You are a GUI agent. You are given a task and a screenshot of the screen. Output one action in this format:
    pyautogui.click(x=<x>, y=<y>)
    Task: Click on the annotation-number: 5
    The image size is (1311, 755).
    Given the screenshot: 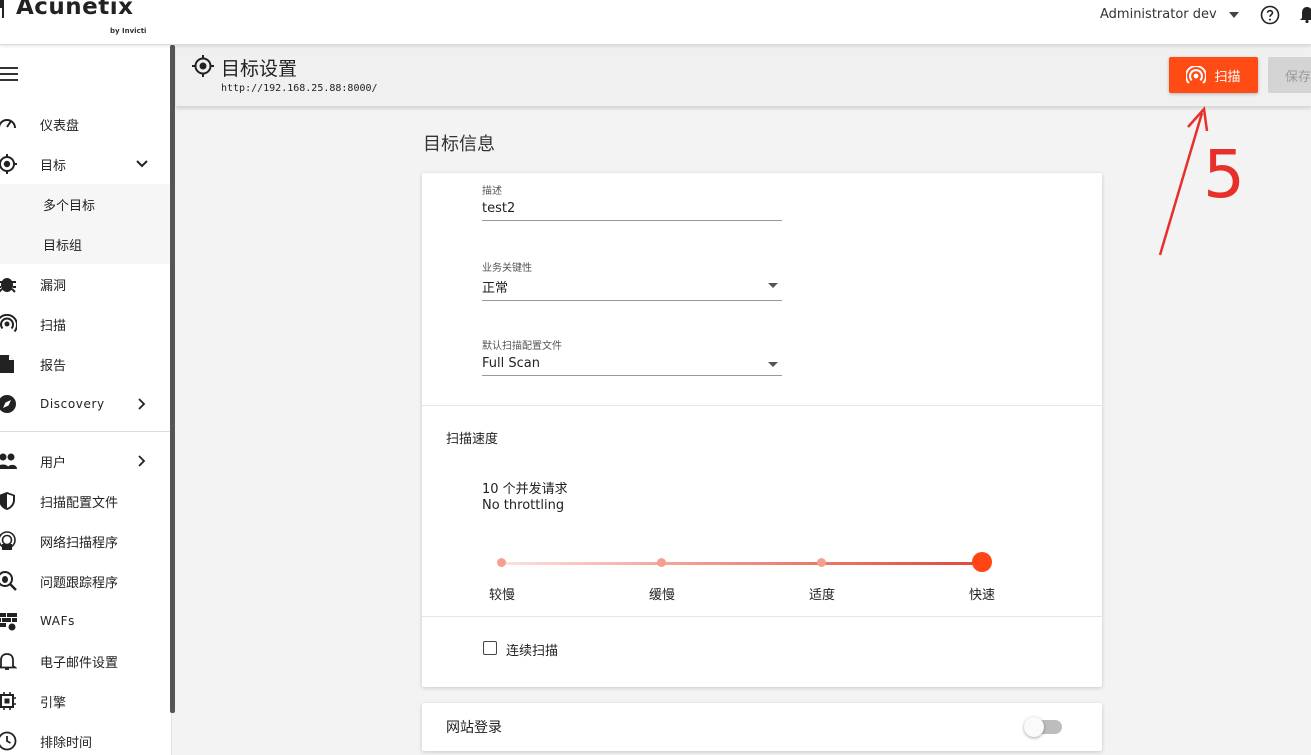 What is the action you would take?
    pyautogui.click(x=1224, y=174)
    